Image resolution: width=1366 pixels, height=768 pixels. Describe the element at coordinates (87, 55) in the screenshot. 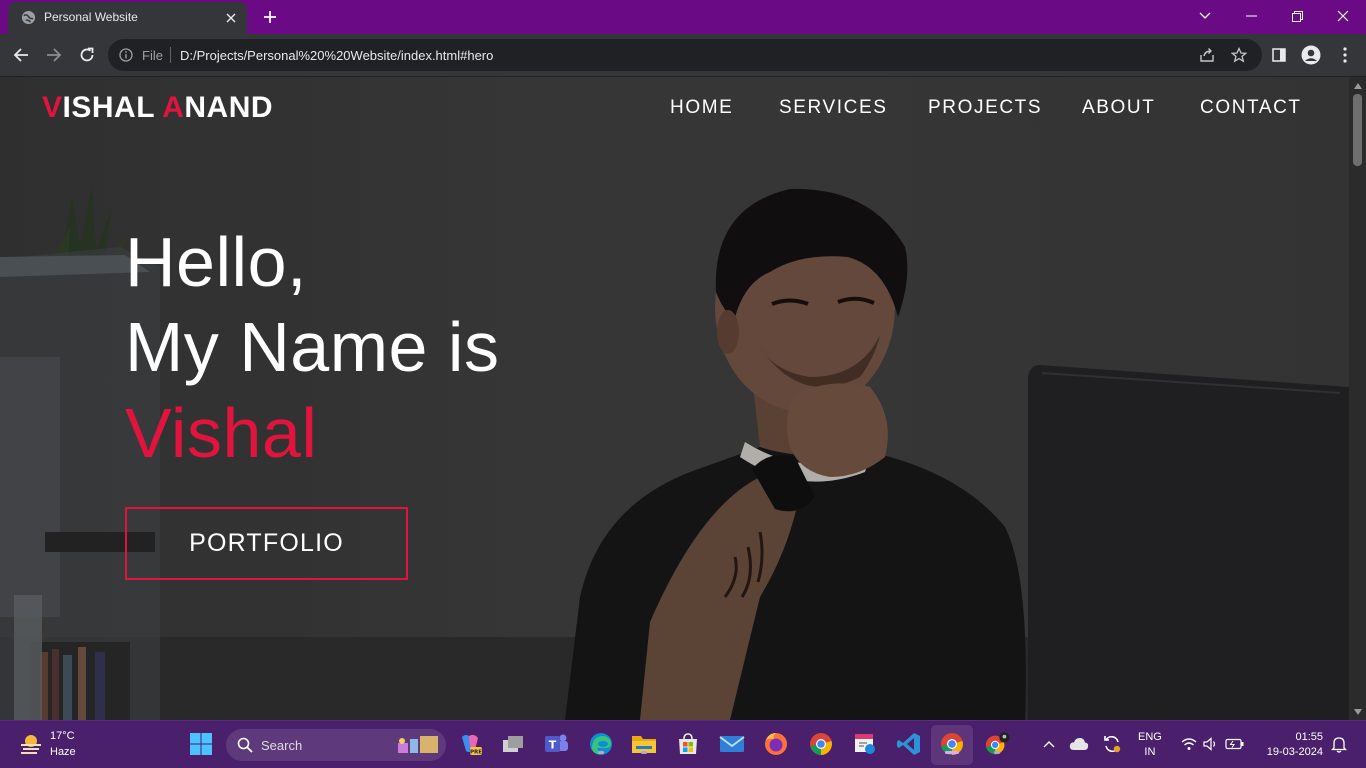

I see `reload-icon` at that location.